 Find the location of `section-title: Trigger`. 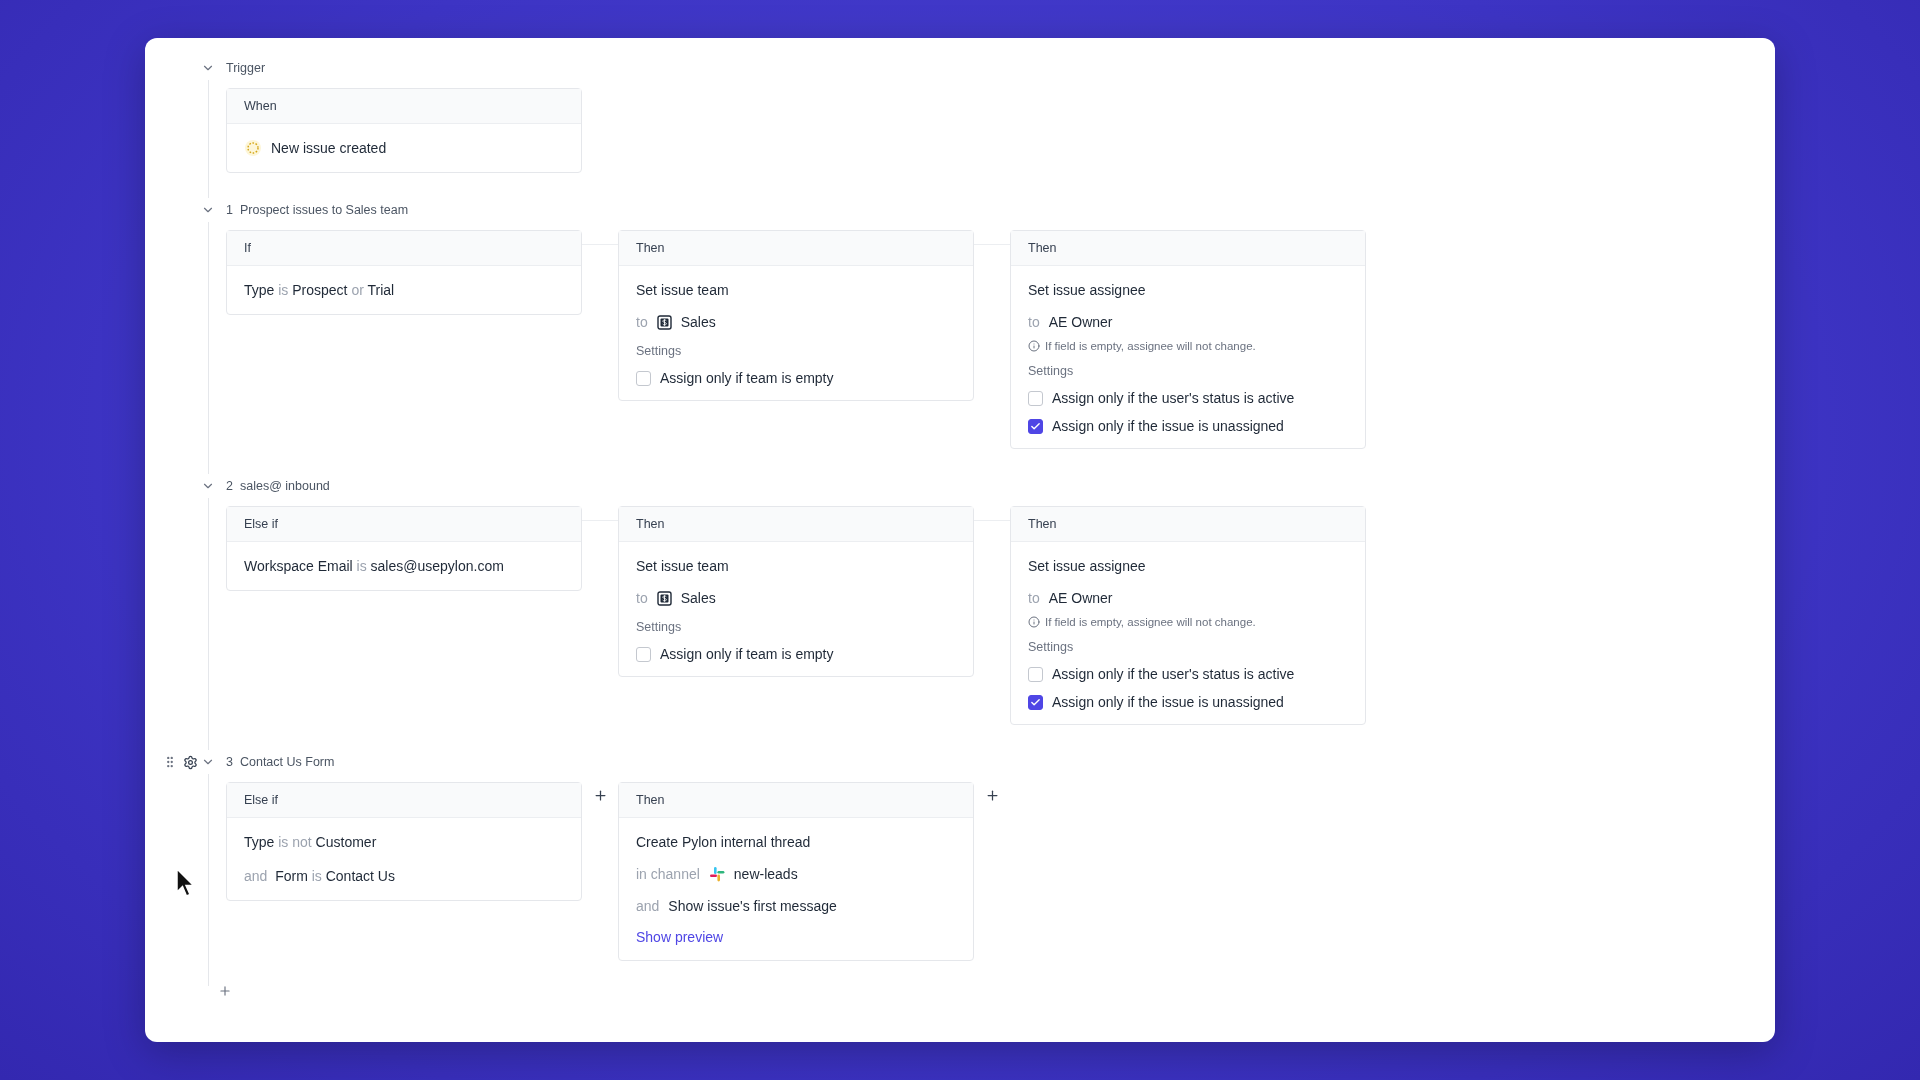

section-title: Trigger is located at coordinates (246, 68).